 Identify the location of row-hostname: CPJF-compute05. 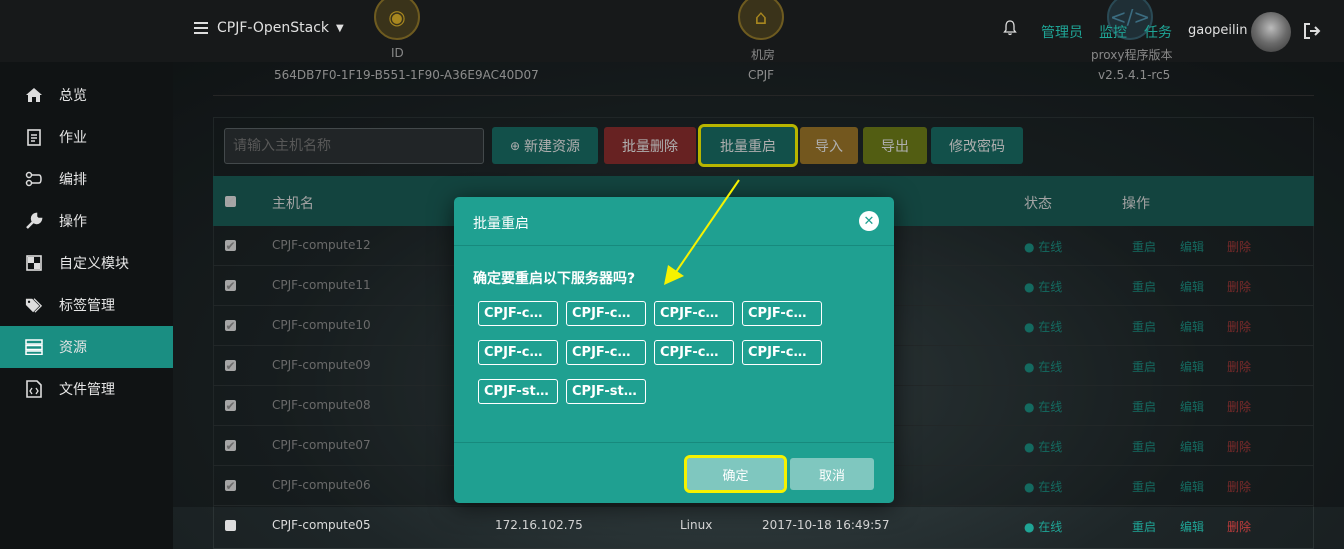
(321, 525).